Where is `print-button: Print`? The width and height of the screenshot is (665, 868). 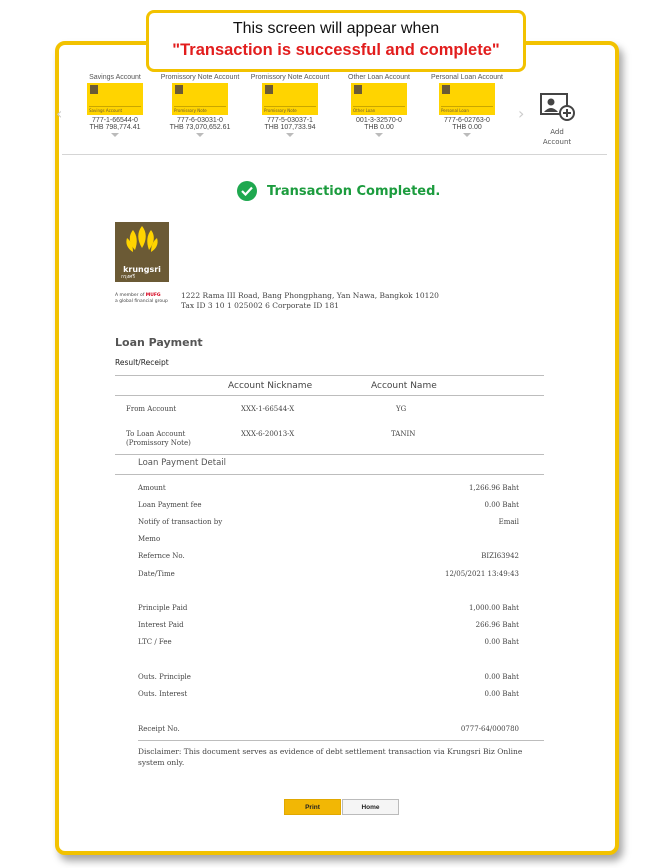 print-button: Print is located at coordinates (312, 807).